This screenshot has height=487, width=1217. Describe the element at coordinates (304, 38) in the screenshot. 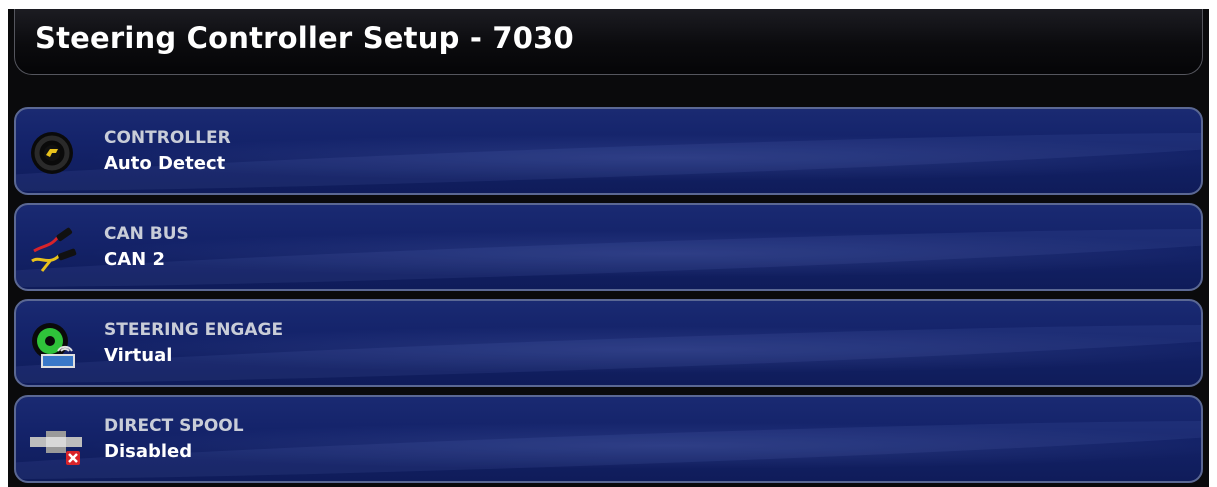

I see `page-title: Steering Controller Setup - 7030` at that location.